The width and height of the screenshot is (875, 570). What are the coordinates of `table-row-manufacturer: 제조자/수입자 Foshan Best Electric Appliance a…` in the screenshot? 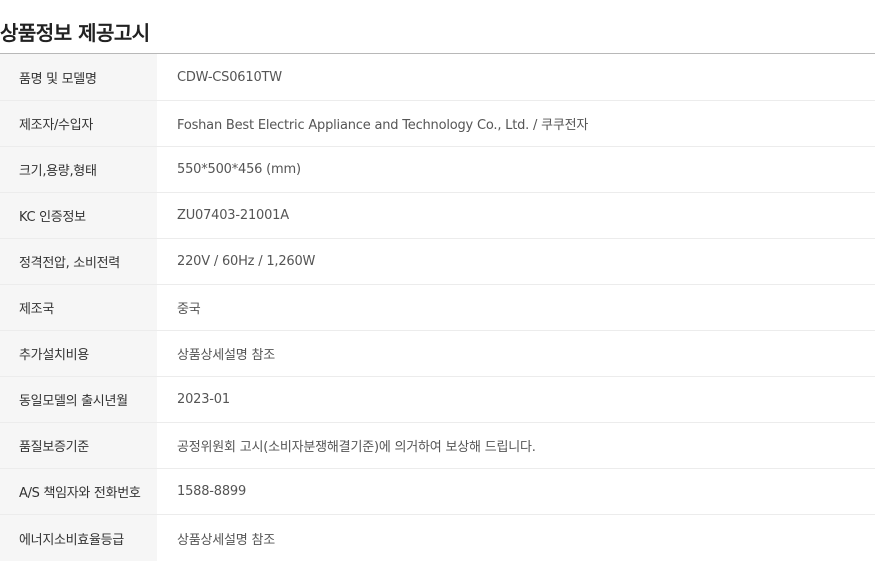 It's located at (437, 124).